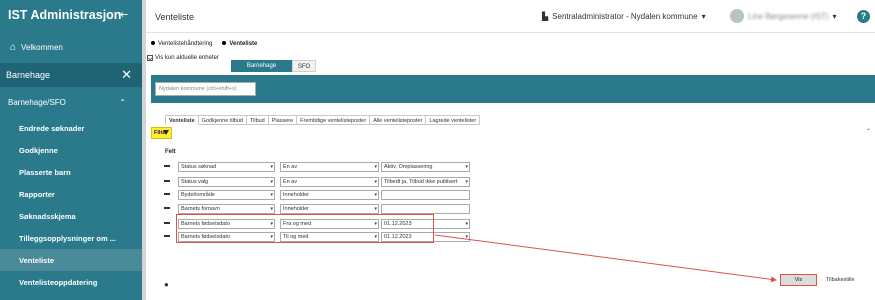  I want to click on sidebar-item-home: ⌂ Velkommen, so click(71, 47).